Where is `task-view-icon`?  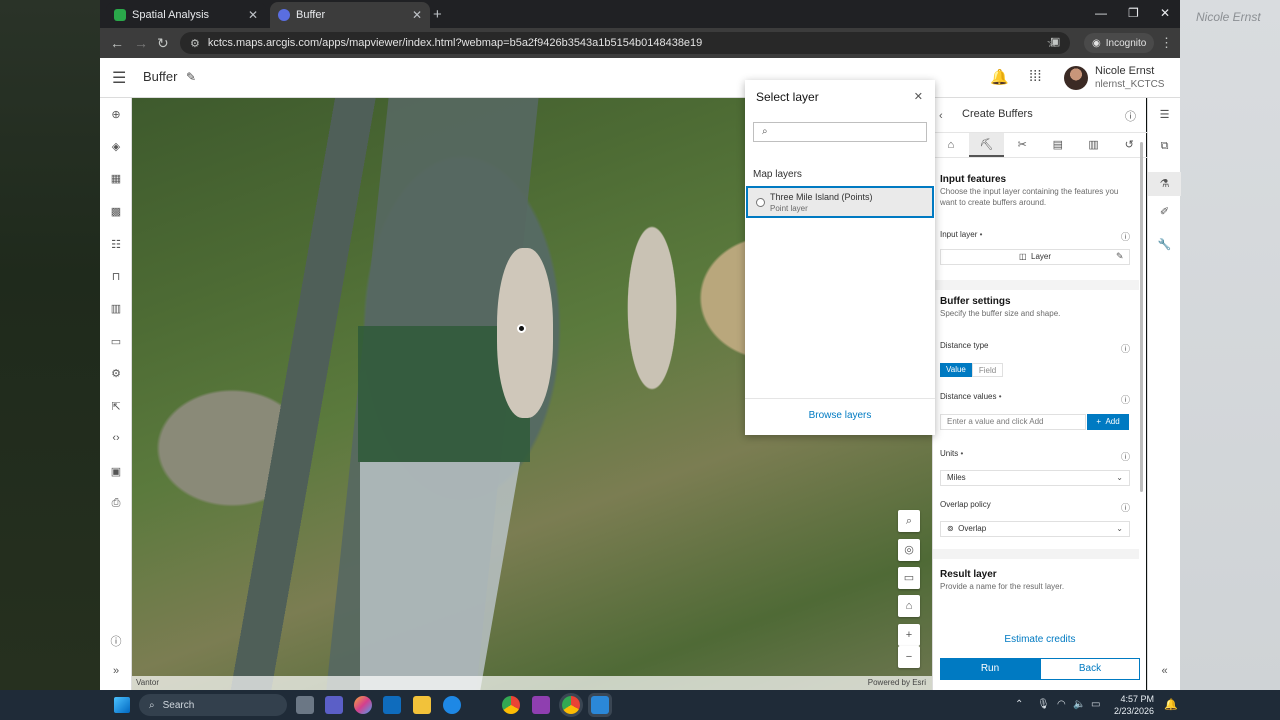
task-view-icon is located at coordinates (305, 705).